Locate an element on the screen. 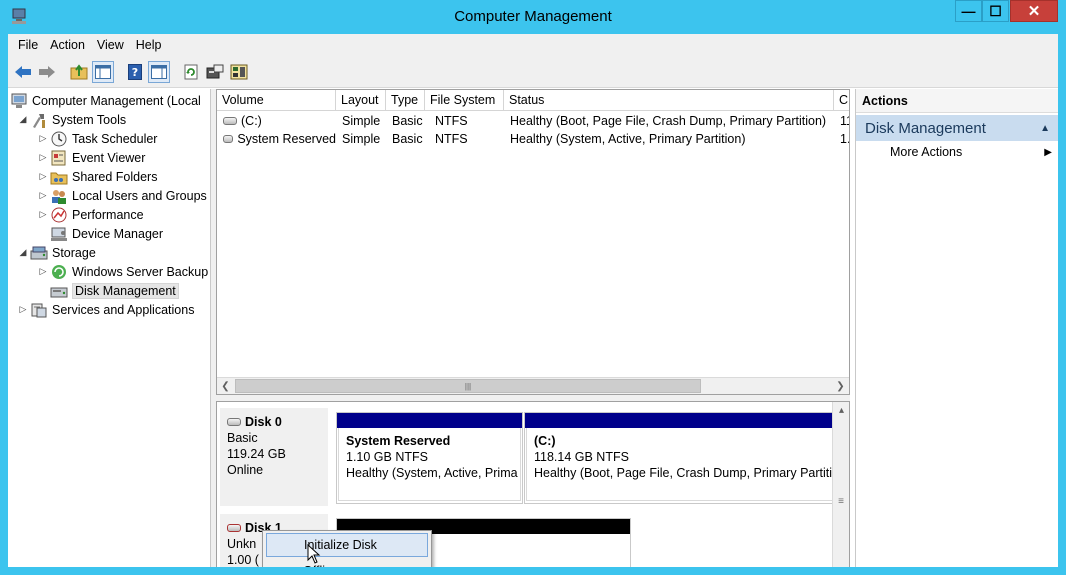 The width and height of the screenshot is (1066, 575). refresh-button is located at coordinates (191, 72).